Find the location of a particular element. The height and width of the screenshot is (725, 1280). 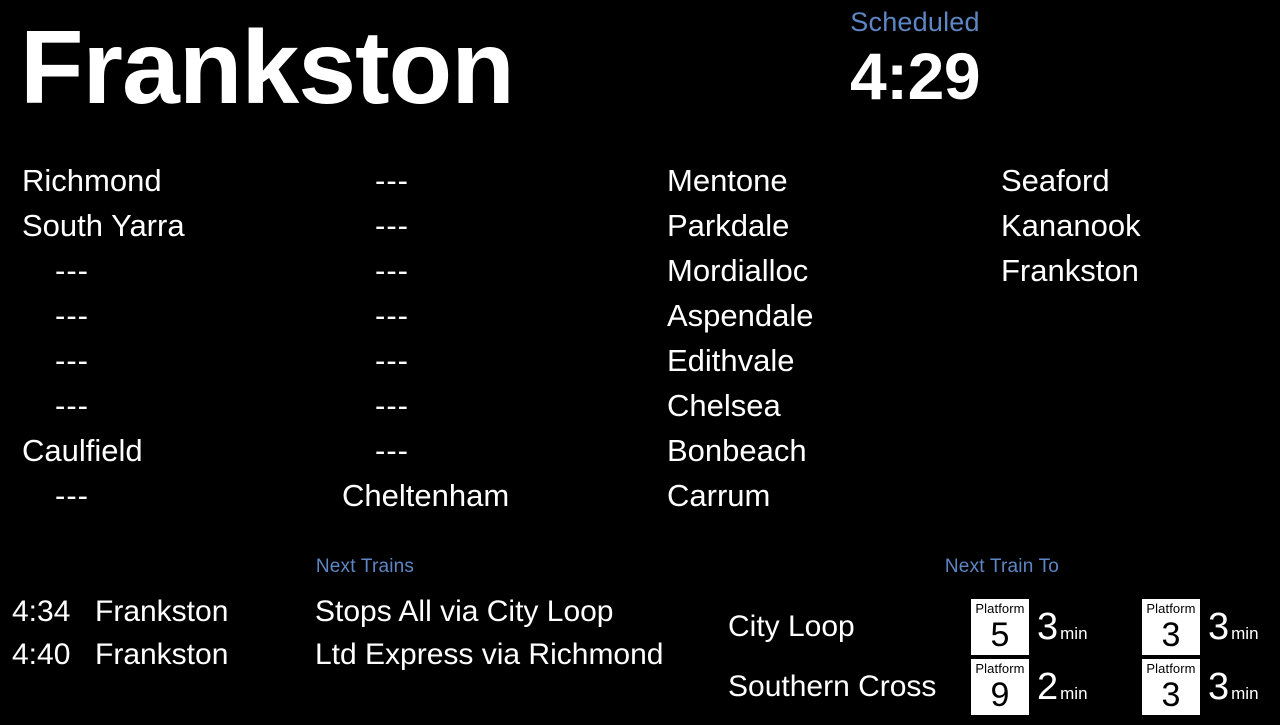

next-train-row: 4:34 Frankston Stops All via City Loop is located at coordinates (350, 611).